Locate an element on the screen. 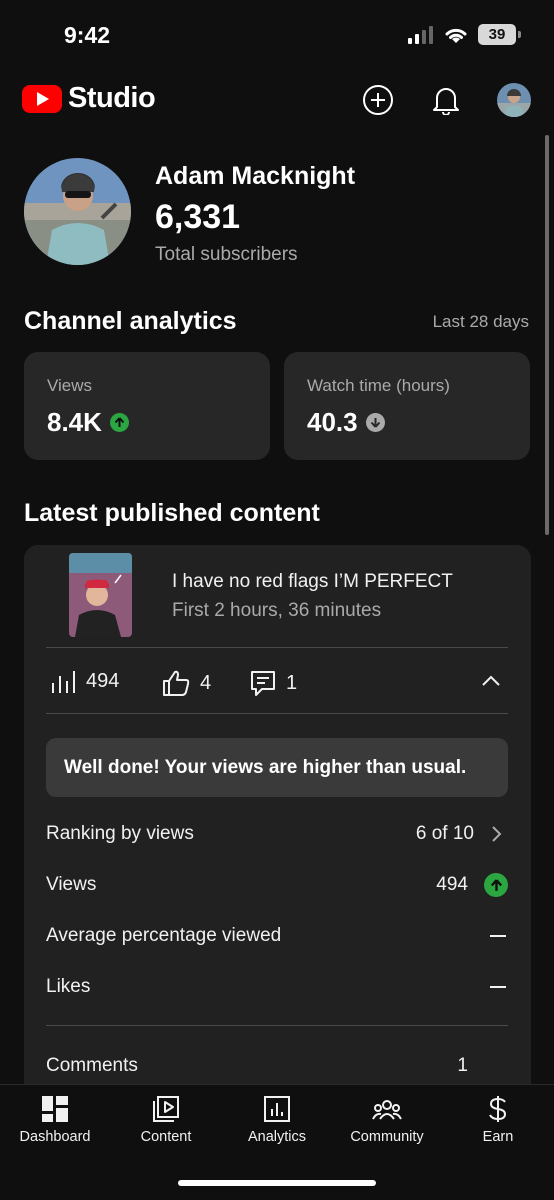 This screenshot has height=1200, width=554. views-card: Views 8.4K is located at coordinates (147, 406).